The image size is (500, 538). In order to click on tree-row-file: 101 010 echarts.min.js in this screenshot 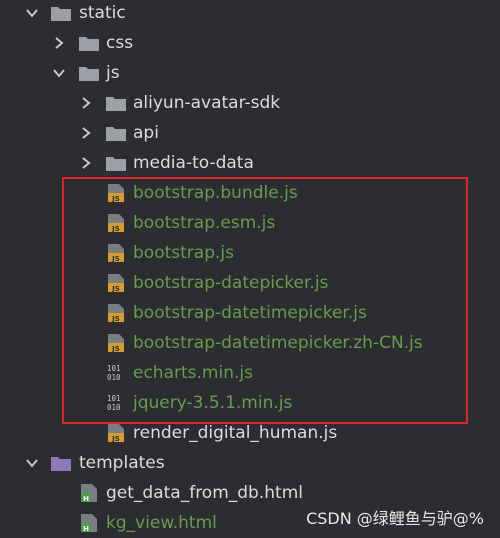, I will do `click(250, 373)`.